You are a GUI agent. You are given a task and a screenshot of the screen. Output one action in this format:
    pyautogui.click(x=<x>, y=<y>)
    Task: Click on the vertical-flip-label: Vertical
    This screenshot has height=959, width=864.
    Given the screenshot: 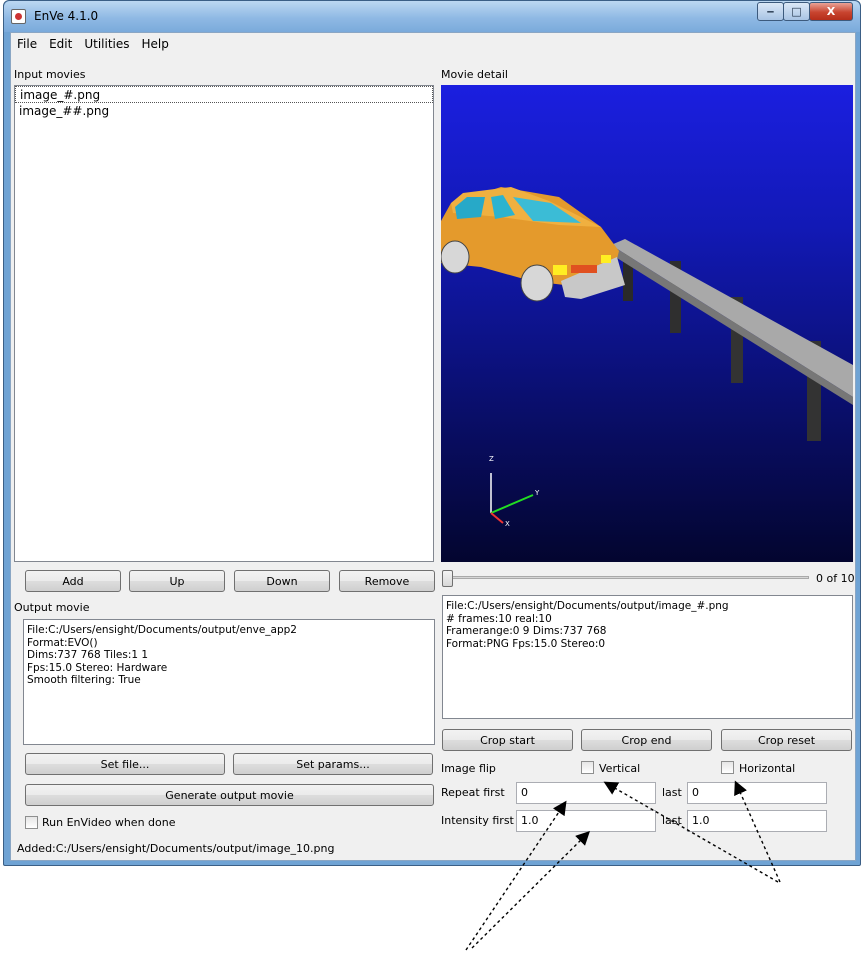 What is the action you would take?
    pyautogui.click(x=620, y=768)
    